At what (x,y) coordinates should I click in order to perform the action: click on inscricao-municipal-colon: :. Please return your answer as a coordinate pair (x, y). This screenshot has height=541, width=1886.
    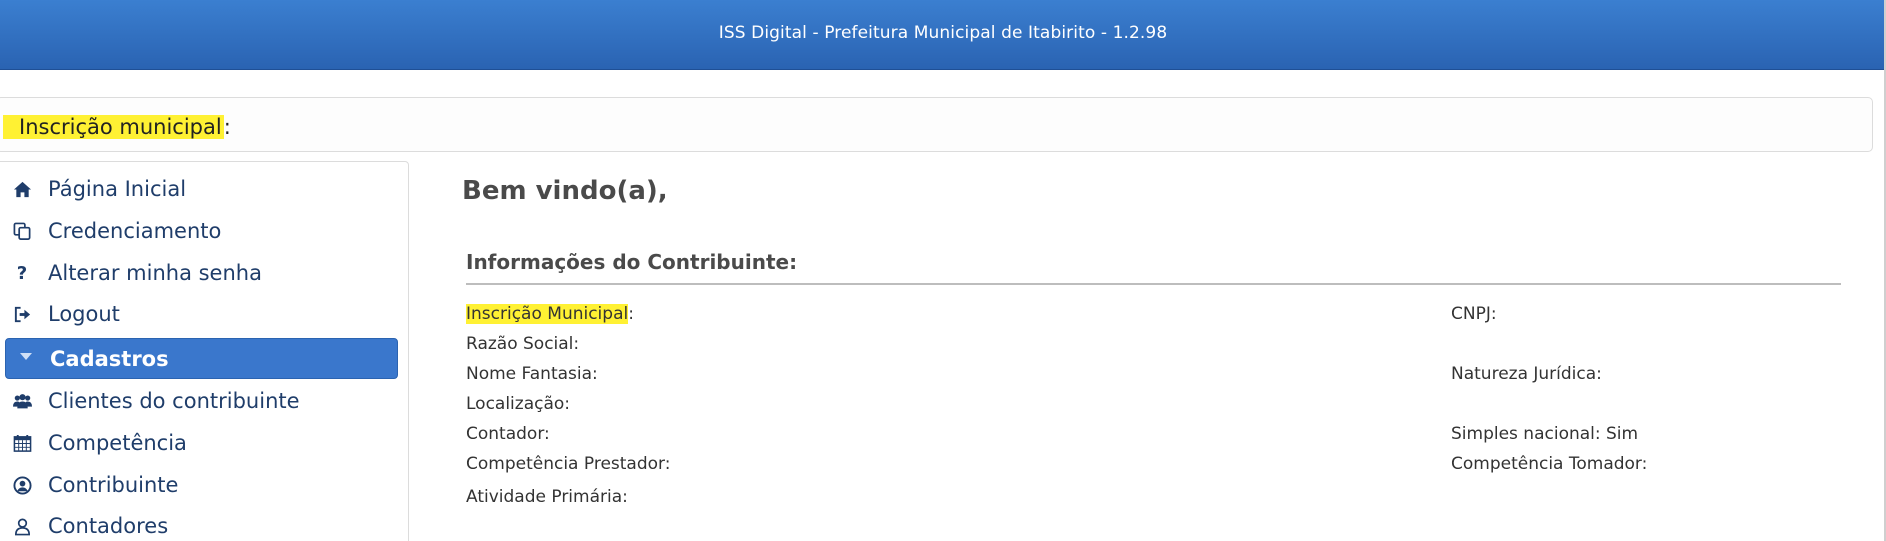
    Looking at the image, I should click on (631, 314).